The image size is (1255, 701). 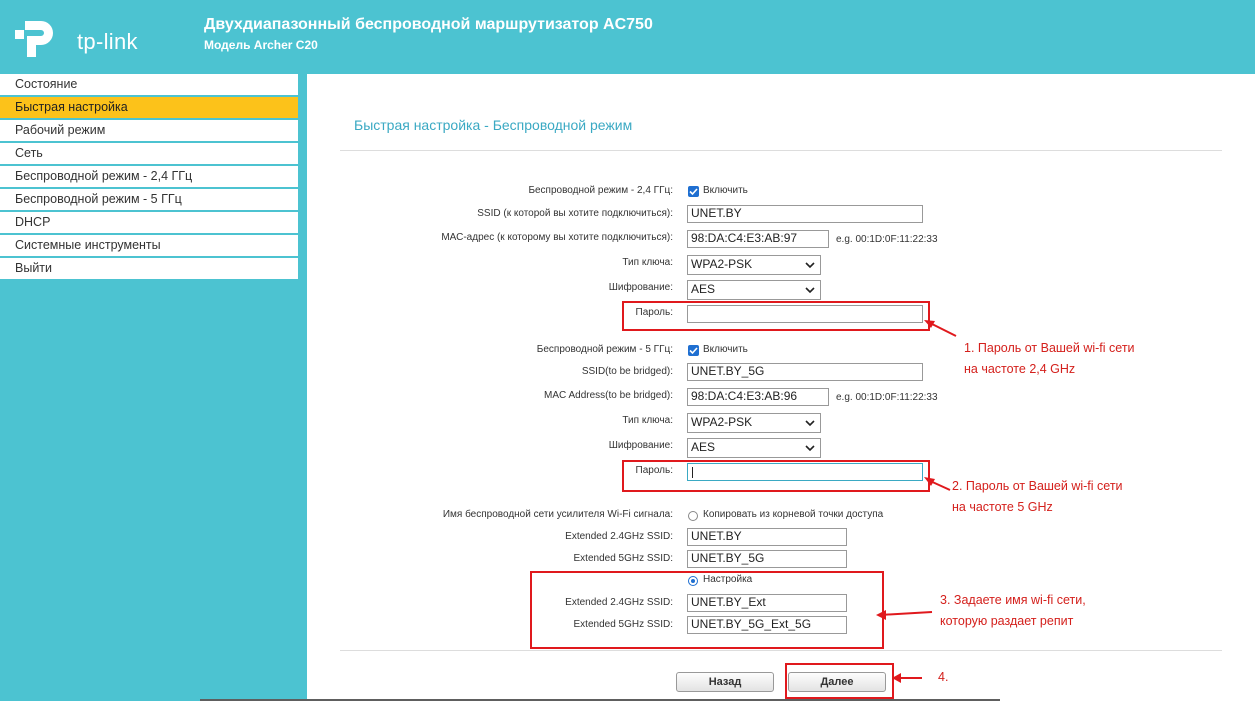 What do you see at coordinates (1007, 621) in the screenshot?
I see `annotation-note-3-line2: которую раздает репит` at bounding box center [1007, 621].